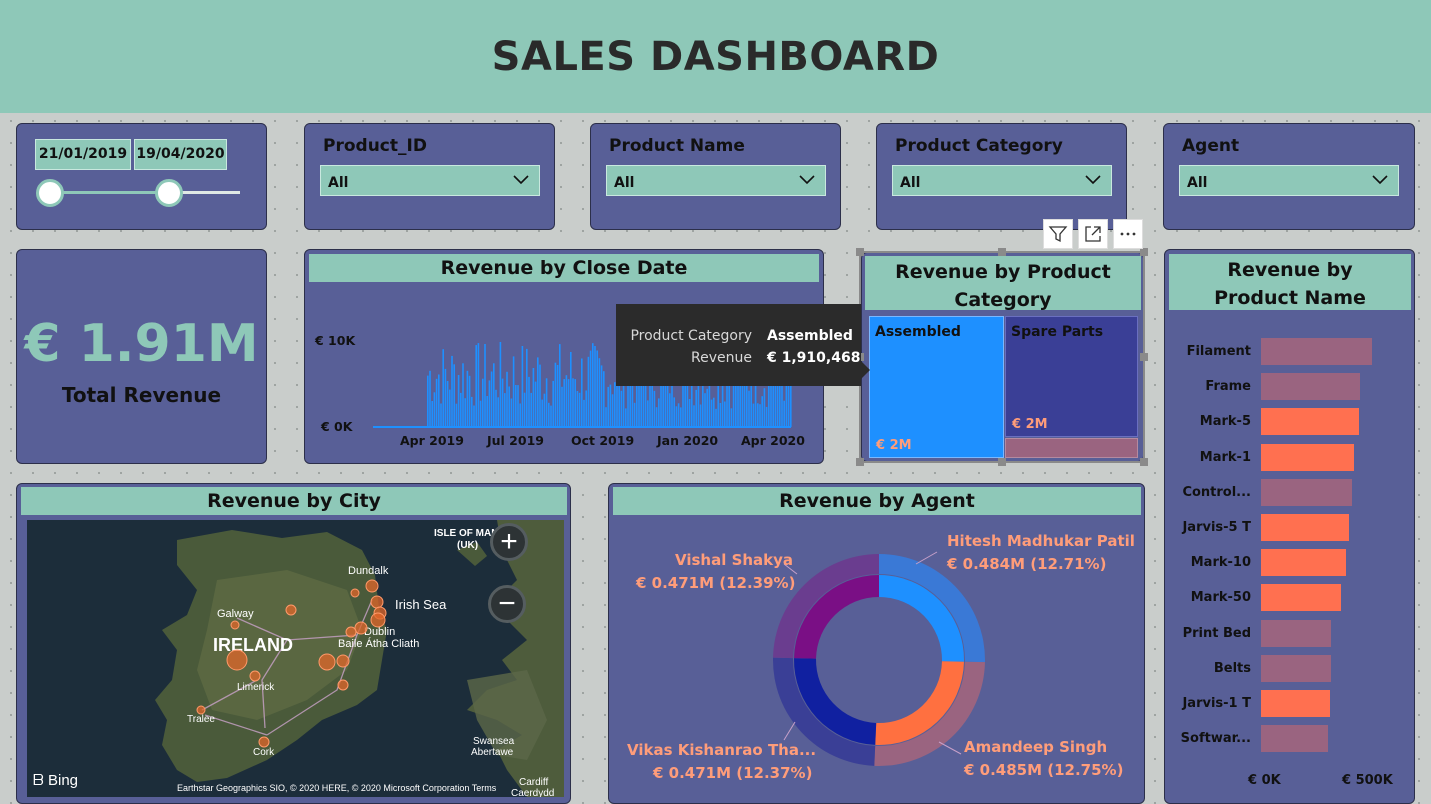  What do you see at coordinates (564, 268) in the screenshot?
I see `revenue-by-close-date-title: Revenue by Close Date` at bounding box center [564, 268].